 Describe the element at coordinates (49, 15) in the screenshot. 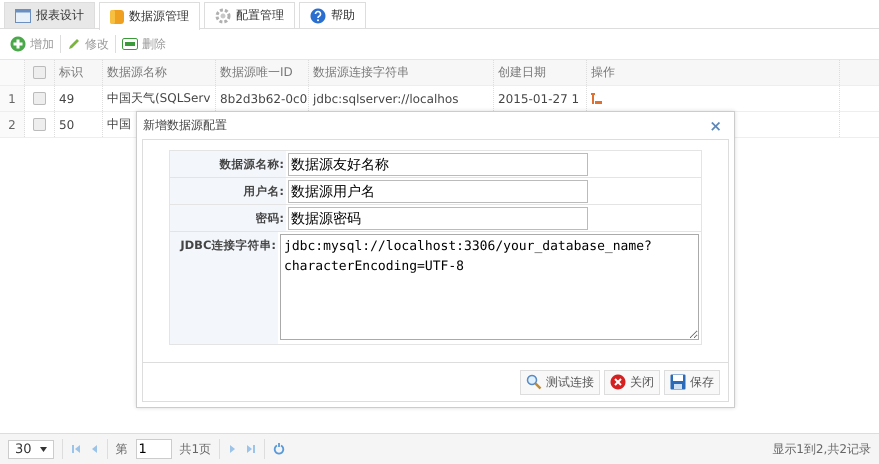

I see `tab: 报表设计` at that location.